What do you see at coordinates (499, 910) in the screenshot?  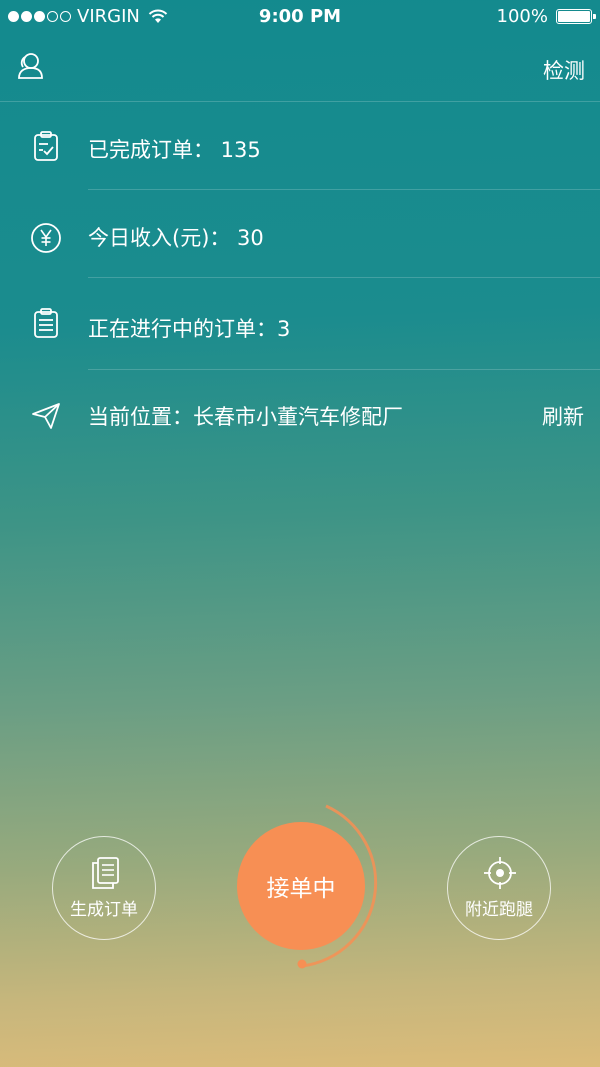 I see `nearby-errands-label: 附近跑腿` at bounding box center [499, 910].